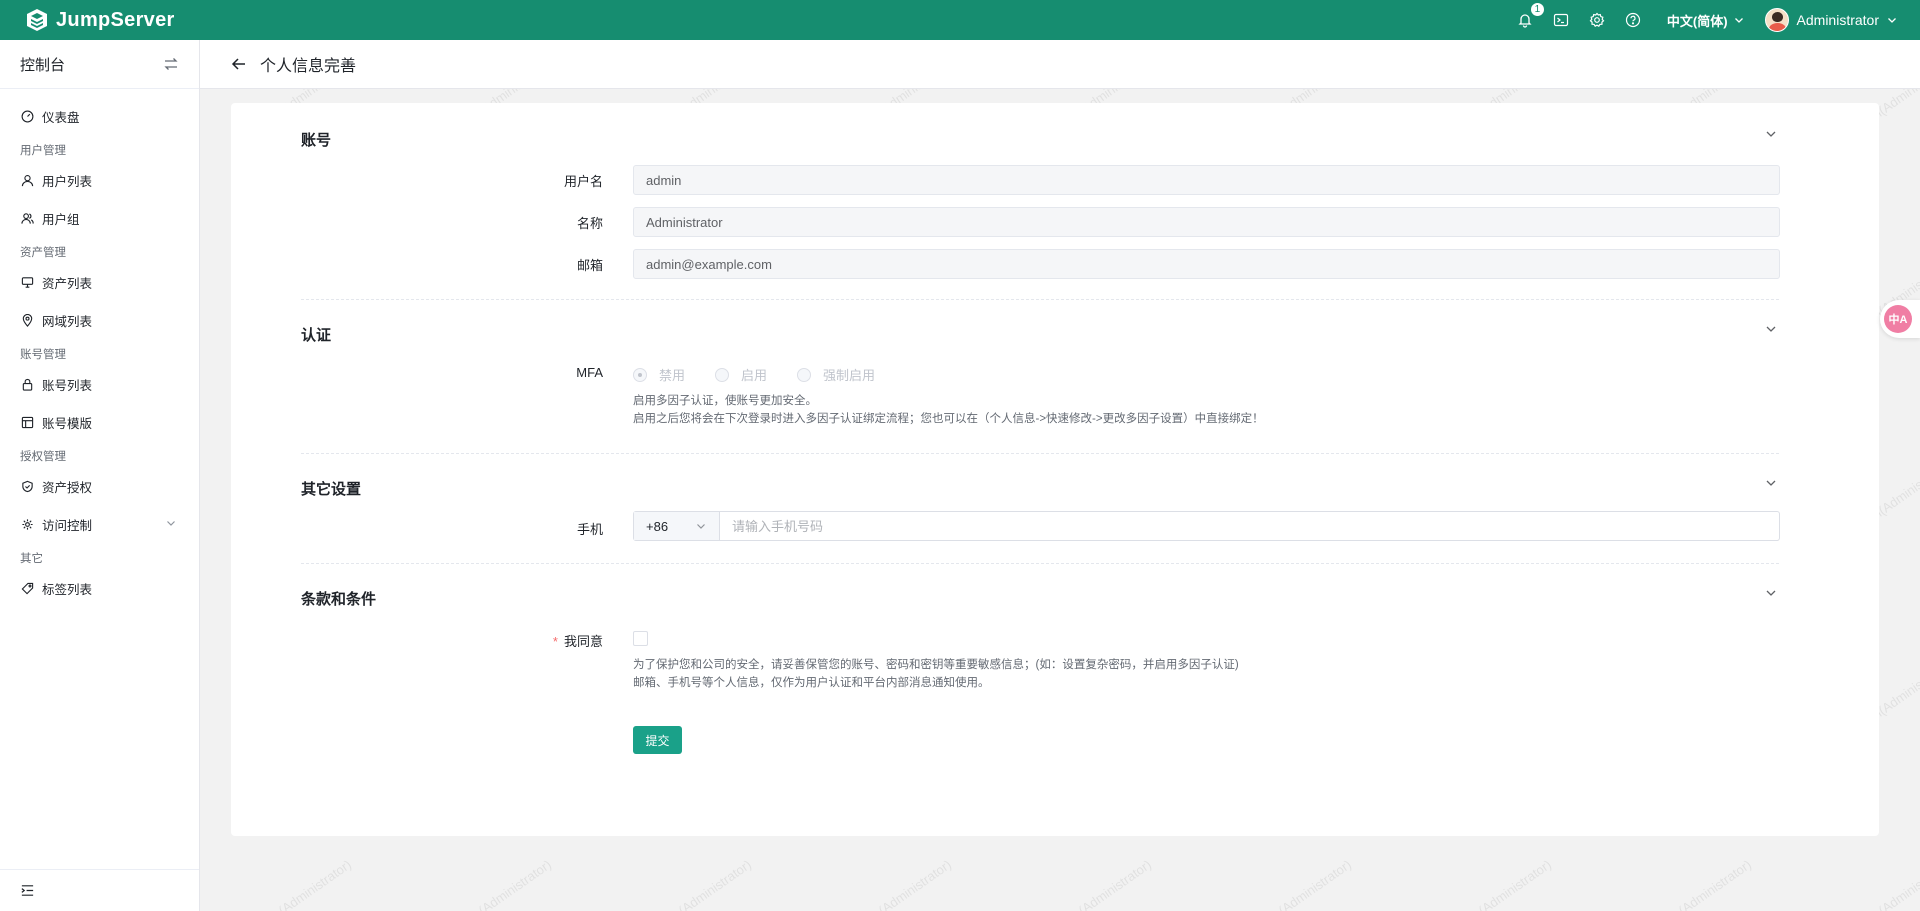 Image resolution: width=1920 pixels, height=911 pixels. Describe the element at coordinates (836, 374) in the screenshot. I see `mfa-option-forced: 强制启用` at that location.